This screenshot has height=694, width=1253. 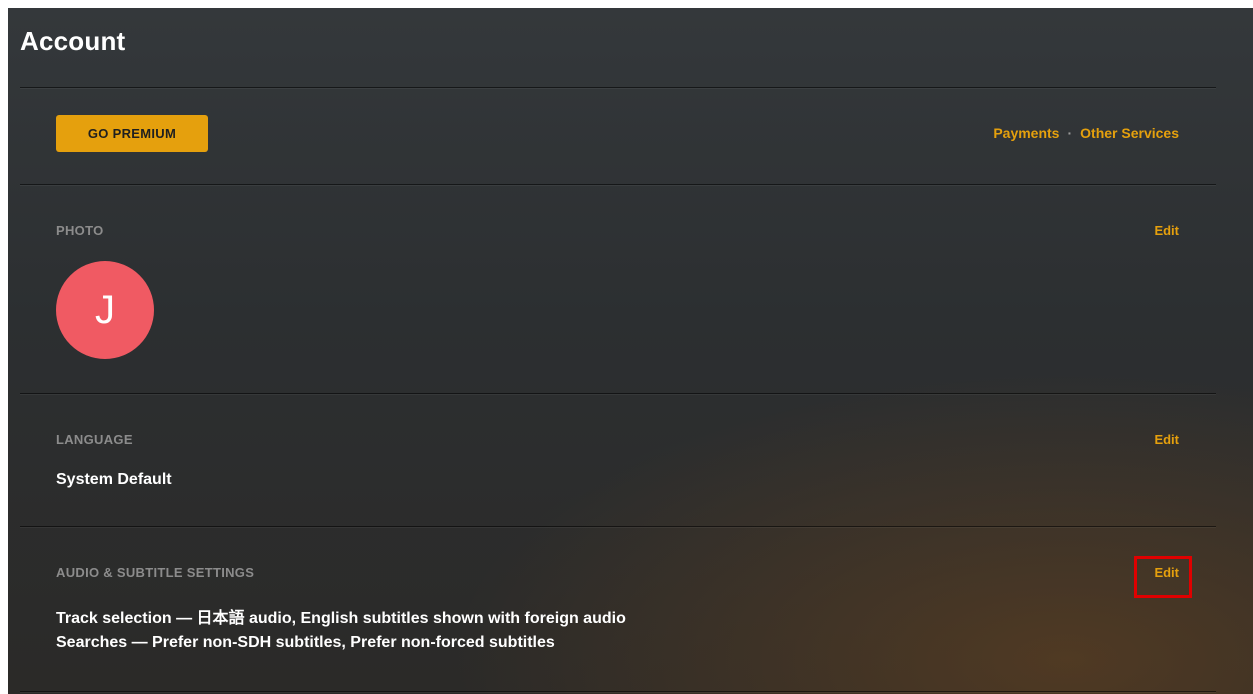 I want to click on other-services-link: Other Services, so click(x=1129, y=133).